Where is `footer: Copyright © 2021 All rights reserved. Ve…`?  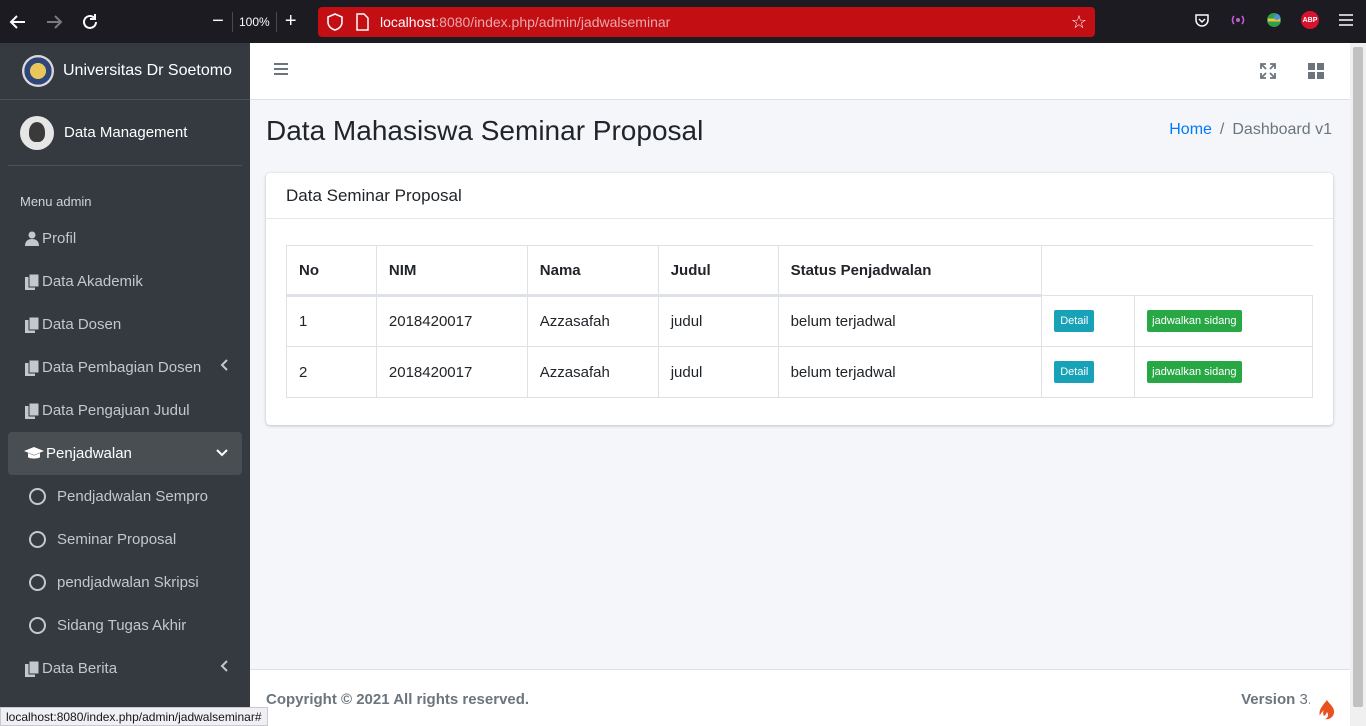 footer: Copyright © 2021 All rights reserved. Ve… is located at coordinates (800, 697).